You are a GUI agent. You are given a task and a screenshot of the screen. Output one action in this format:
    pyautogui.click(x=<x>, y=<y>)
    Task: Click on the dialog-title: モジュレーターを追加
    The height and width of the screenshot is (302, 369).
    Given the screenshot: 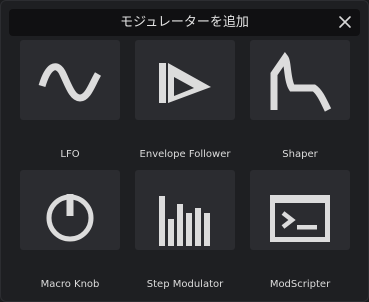 What is the action you would take?
    pyautogui.click(x=184, y=22)
    